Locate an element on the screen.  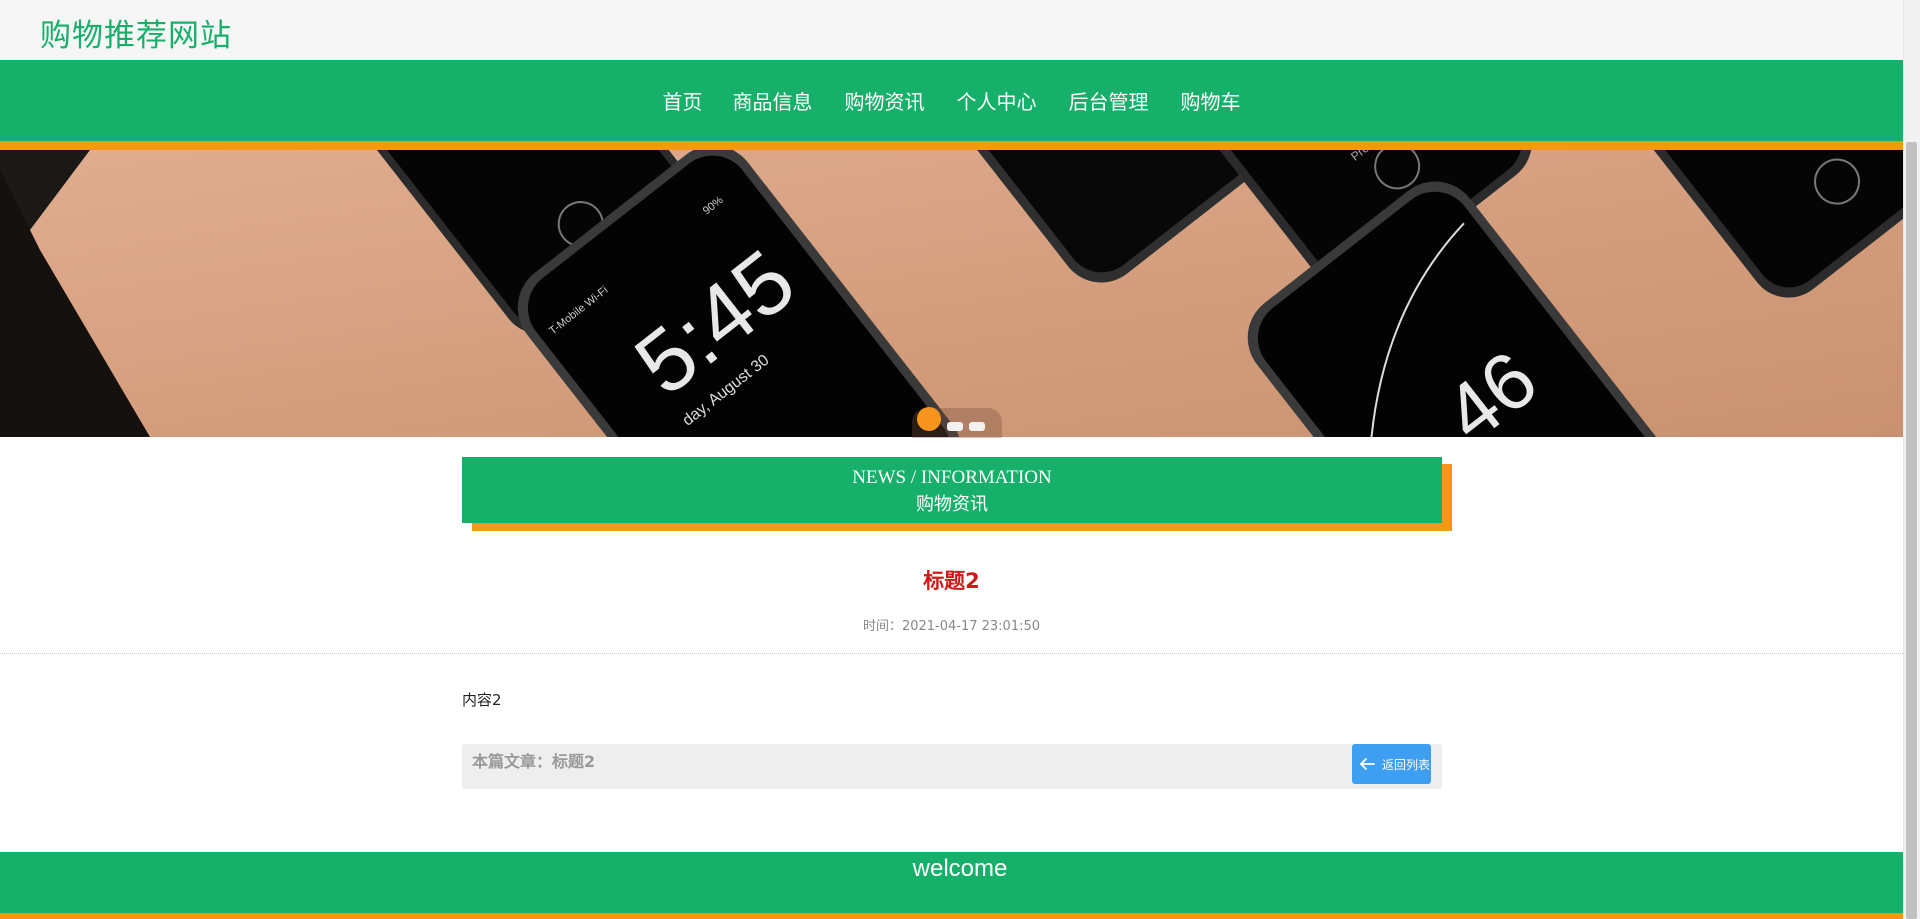
nav-item-cart: 购物车 is located at coordinates (1211, 100).